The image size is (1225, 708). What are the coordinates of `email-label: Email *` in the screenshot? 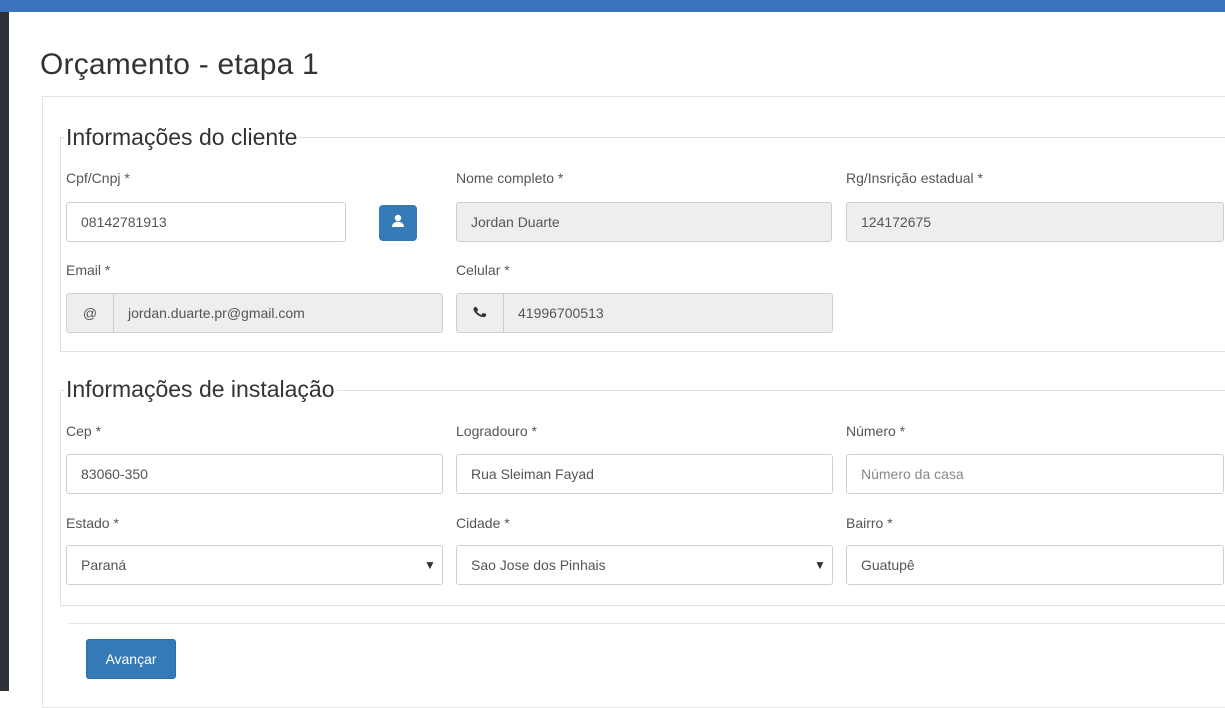 It's located at (88, 270).